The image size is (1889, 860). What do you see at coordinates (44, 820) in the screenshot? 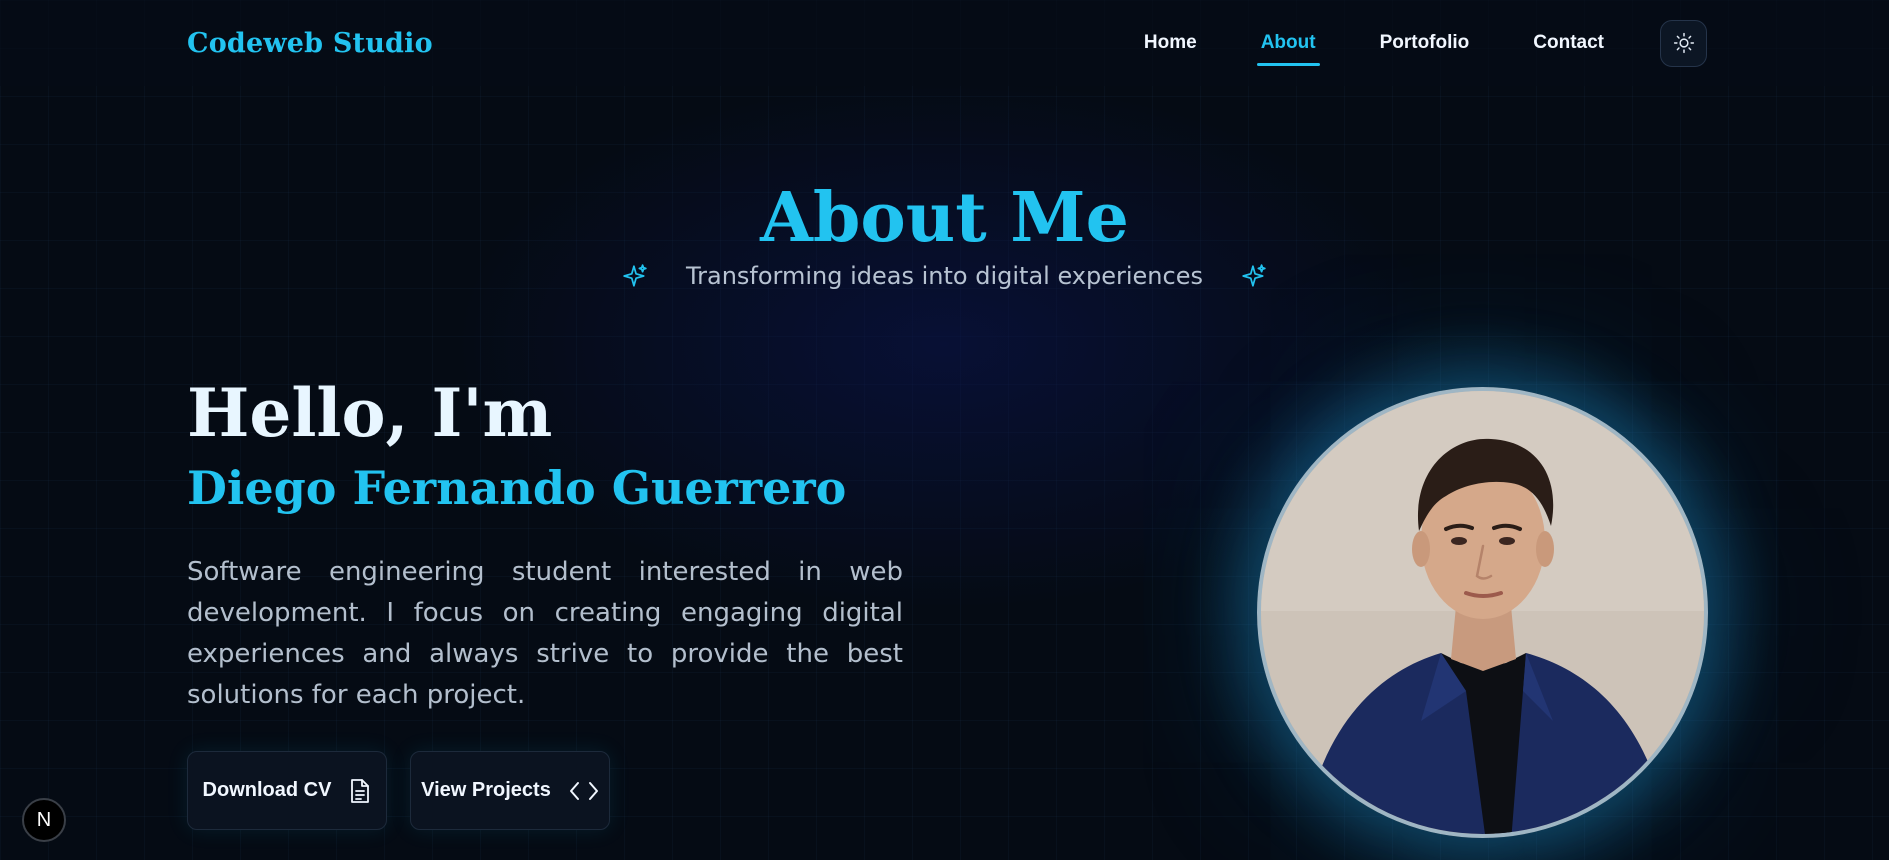
I see `nextjs-badge: N` at bounding box center [44, 820].